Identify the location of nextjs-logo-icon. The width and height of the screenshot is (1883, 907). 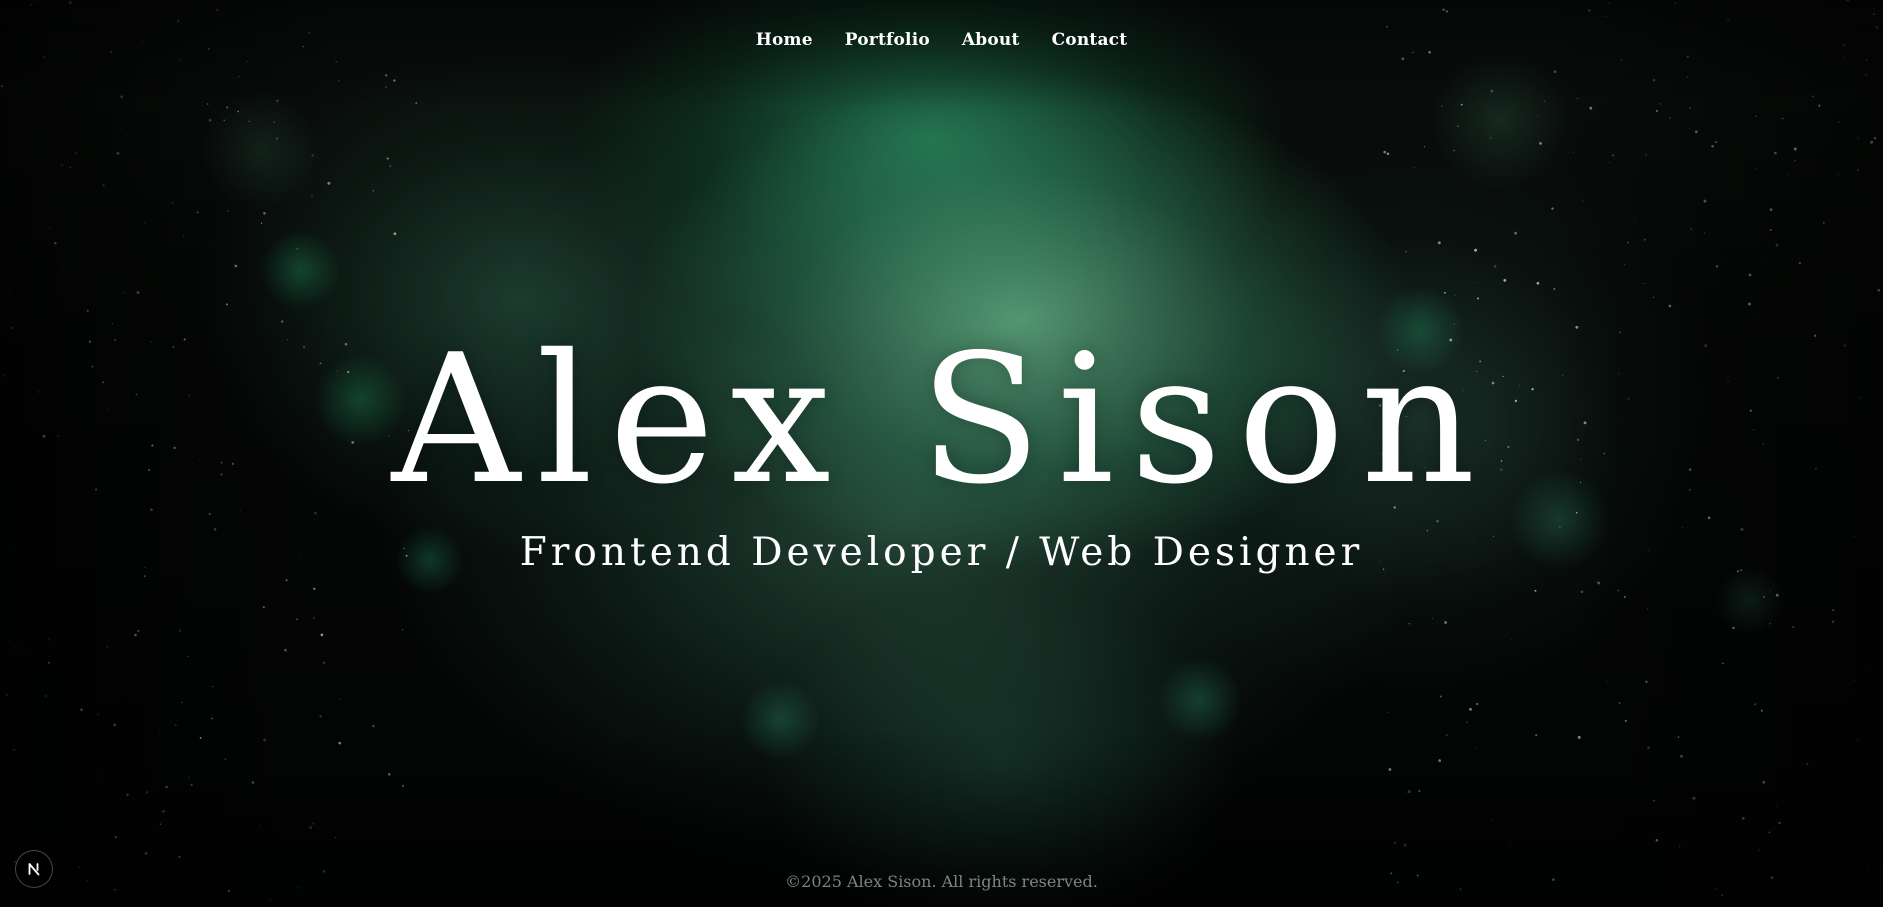
(34, 869).